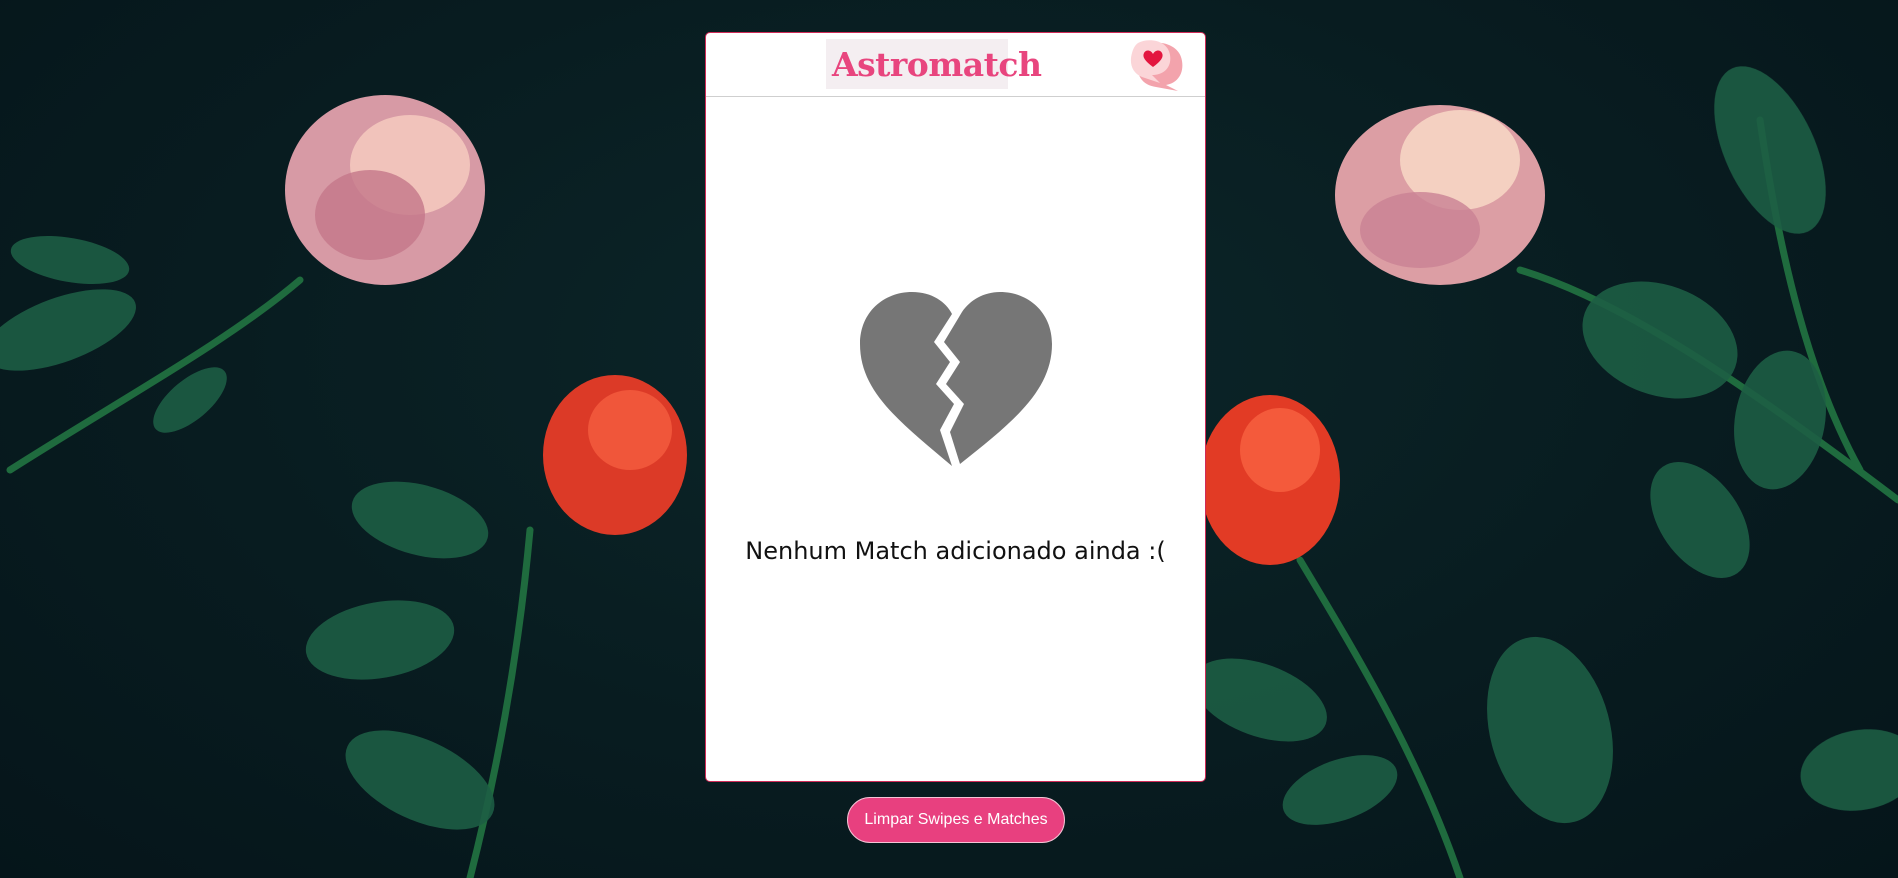  I want to click on app-logo: Astromatch, so click(934, 64).